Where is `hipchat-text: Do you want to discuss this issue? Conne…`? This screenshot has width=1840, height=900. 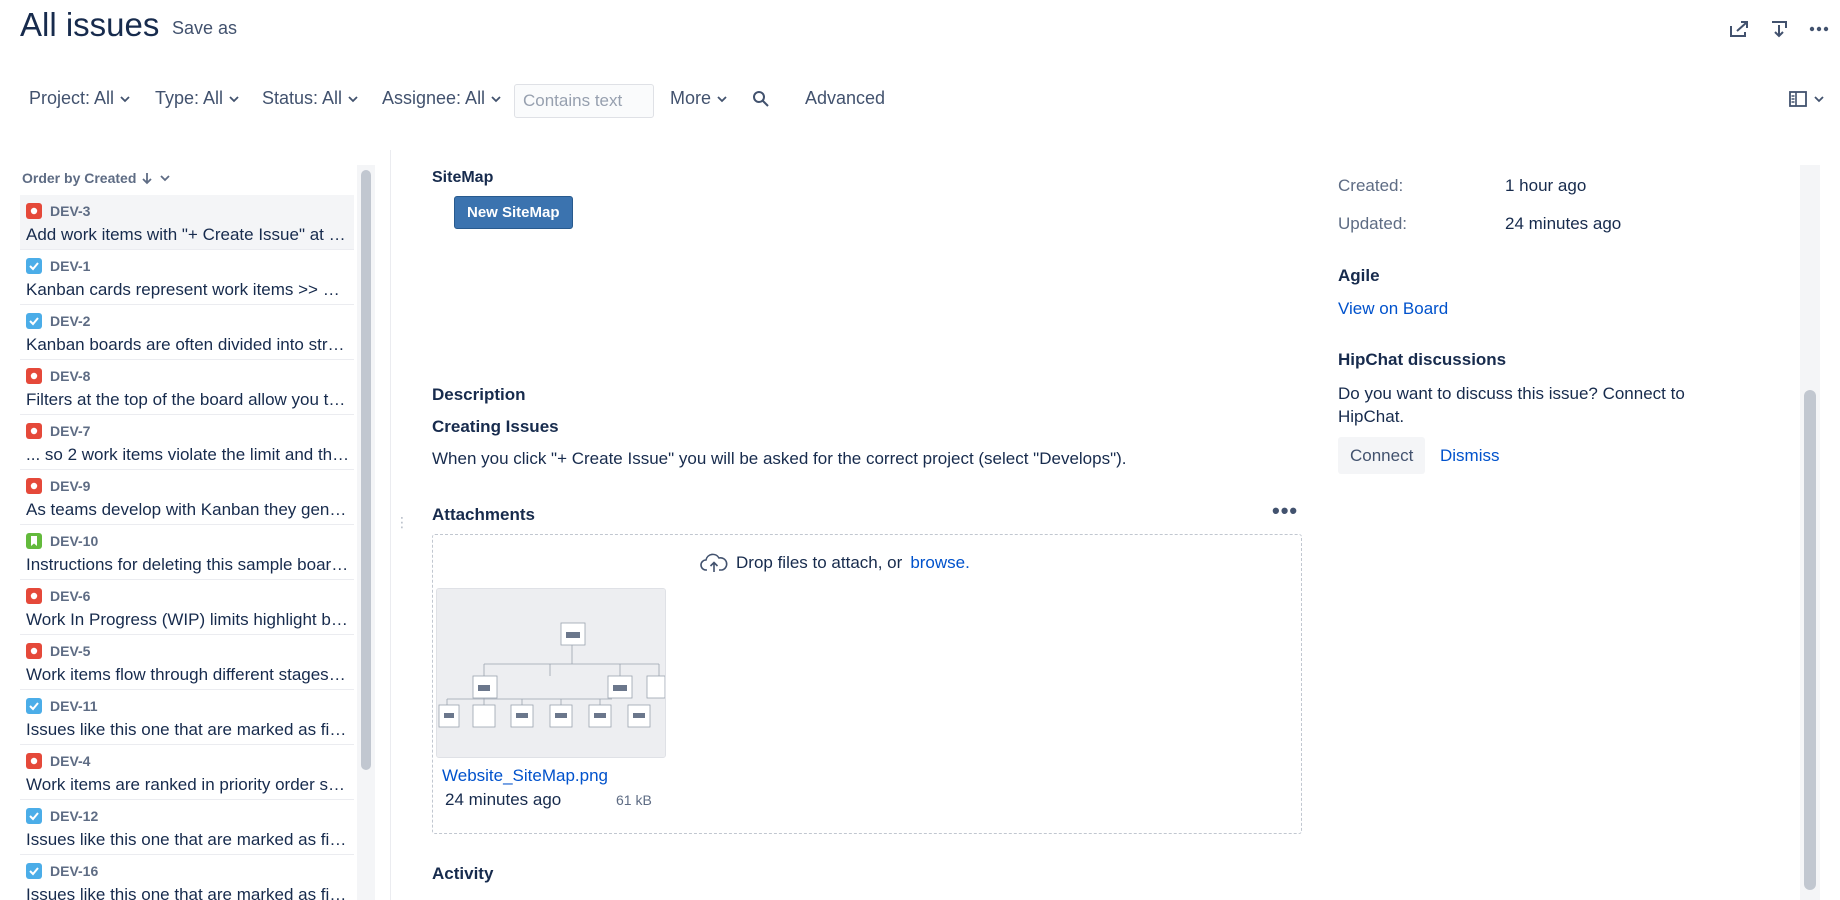
hipchat-text: Do you want to discuss this issue? Conne… is located at coordinates (1511, 405).